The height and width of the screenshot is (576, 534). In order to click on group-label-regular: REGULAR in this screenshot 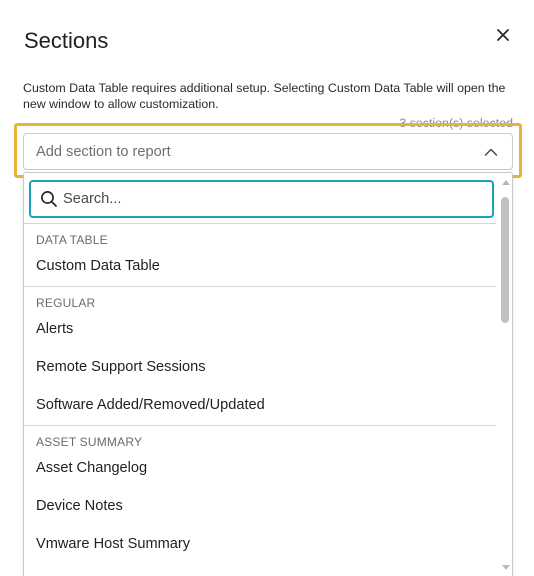, I will do `click(66, 303)`.